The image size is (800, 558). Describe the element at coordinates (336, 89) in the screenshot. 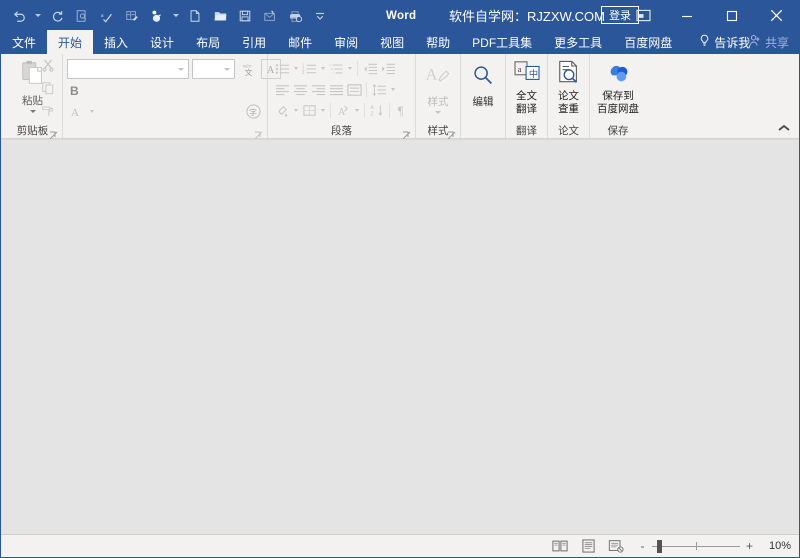

I see `justify-icon` at that location.